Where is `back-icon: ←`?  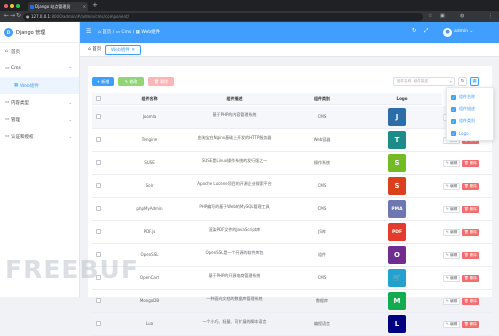
back-icon: ← is located at coordinates (6, 15).